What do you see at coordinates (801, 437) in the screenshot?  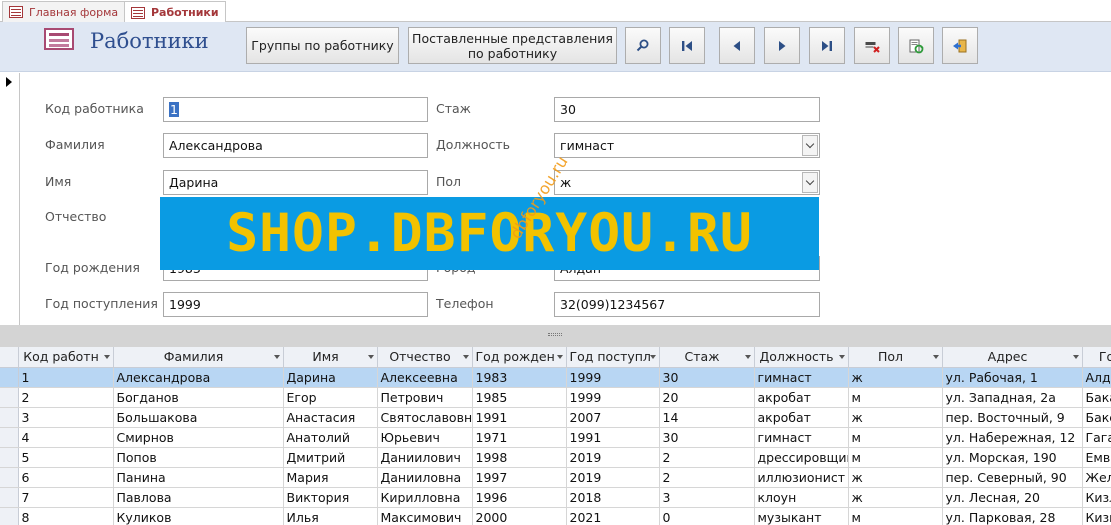 I see `table-cell: гимнаст` at bounding box center [801, 437].